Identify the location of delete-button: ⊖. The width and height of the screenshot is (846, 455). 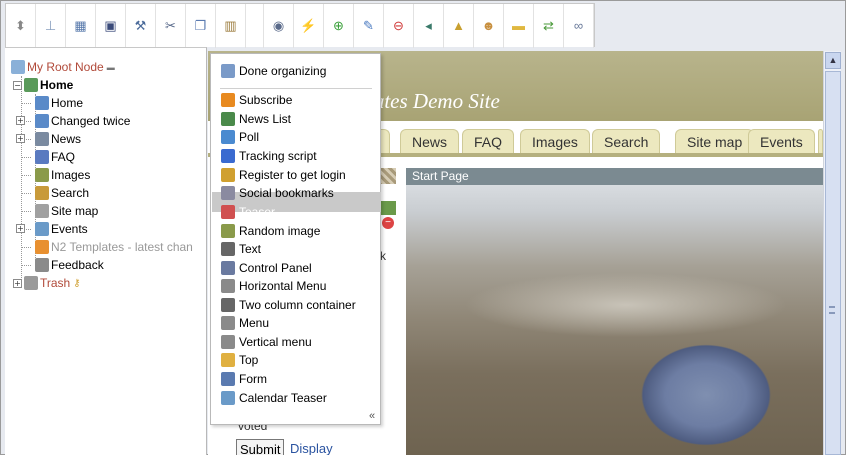
(399, 25).